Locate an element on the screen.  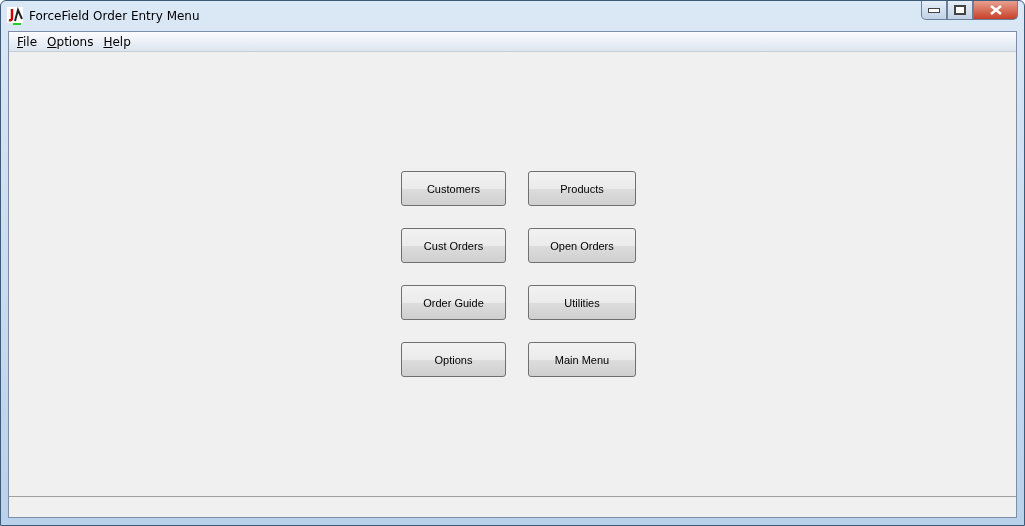
close-button is located at coordinates (995, 10).